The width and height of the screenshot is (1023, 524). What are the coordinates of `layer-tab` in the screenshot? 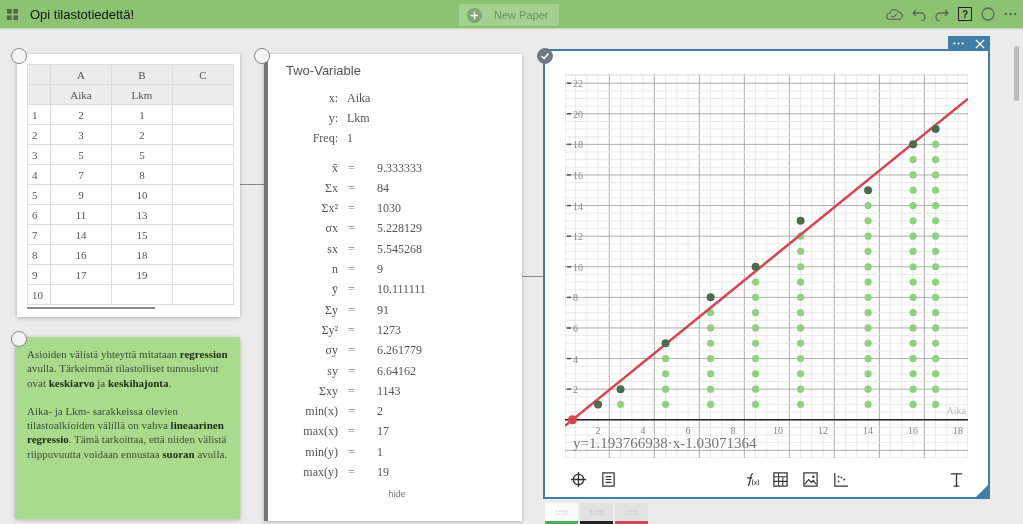 It's located at (596, 513).